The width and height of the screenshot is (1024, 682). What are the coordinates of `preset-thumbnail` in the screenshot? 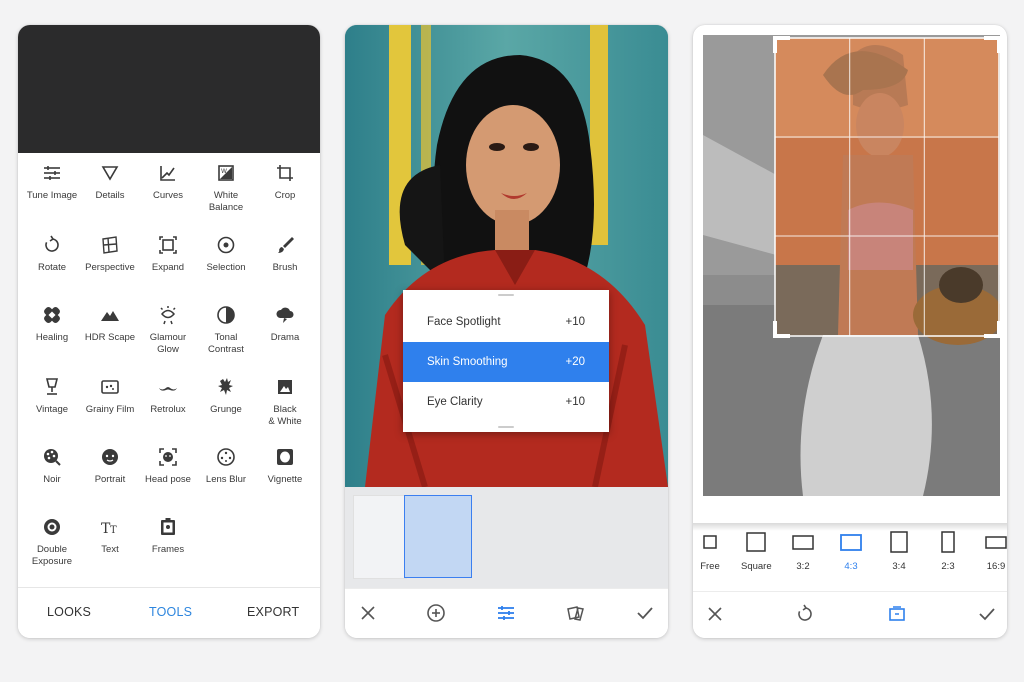 It's located at (380, 537).